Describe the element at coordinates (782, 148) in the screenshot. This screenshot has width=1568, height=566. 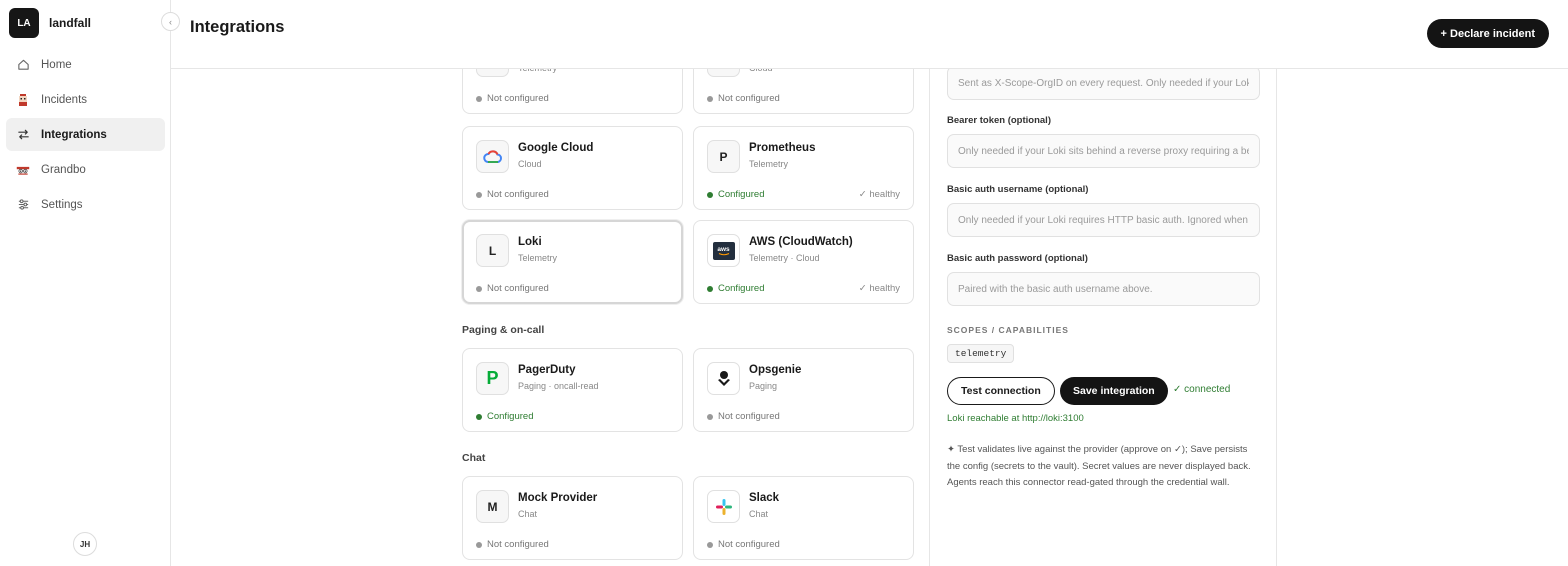
I see `card-name: Prometheus` at that location.